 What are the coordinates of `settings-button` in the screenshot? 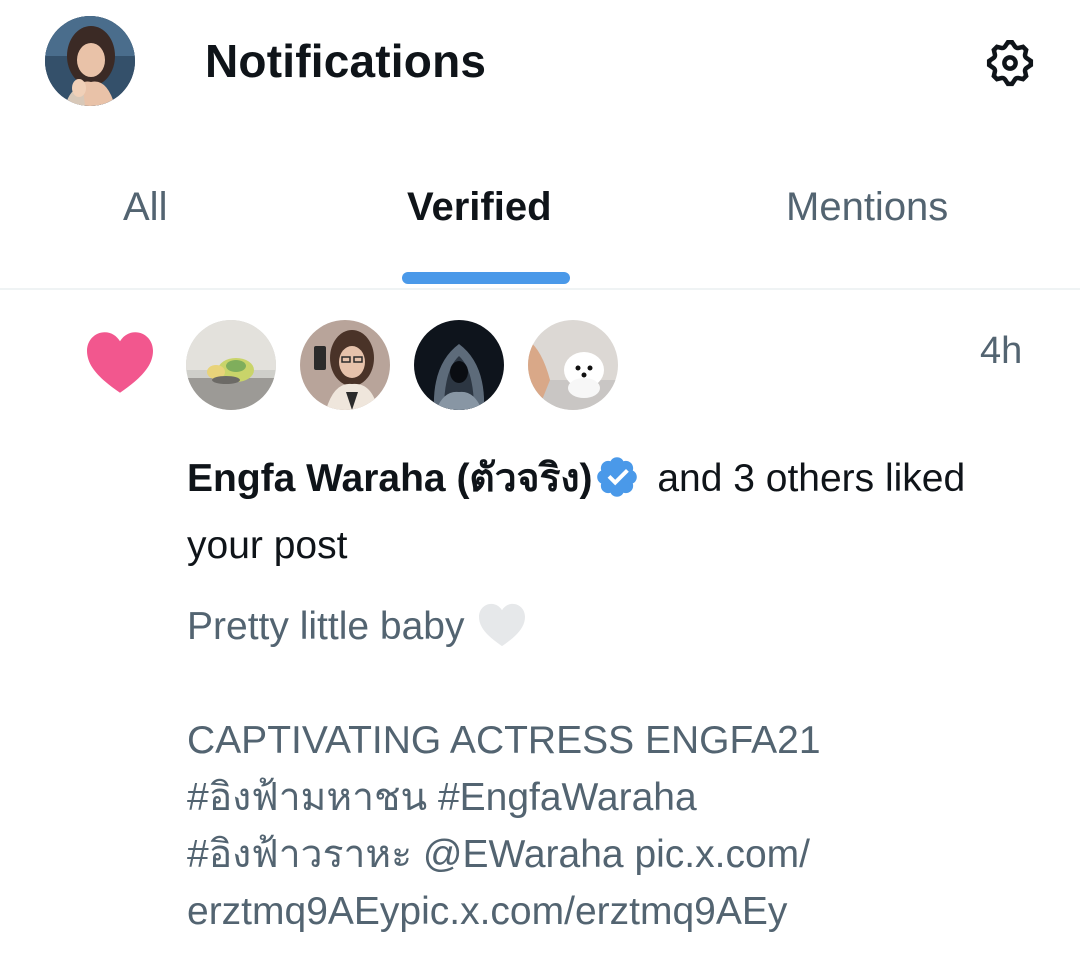 It's located at (1010, 63).